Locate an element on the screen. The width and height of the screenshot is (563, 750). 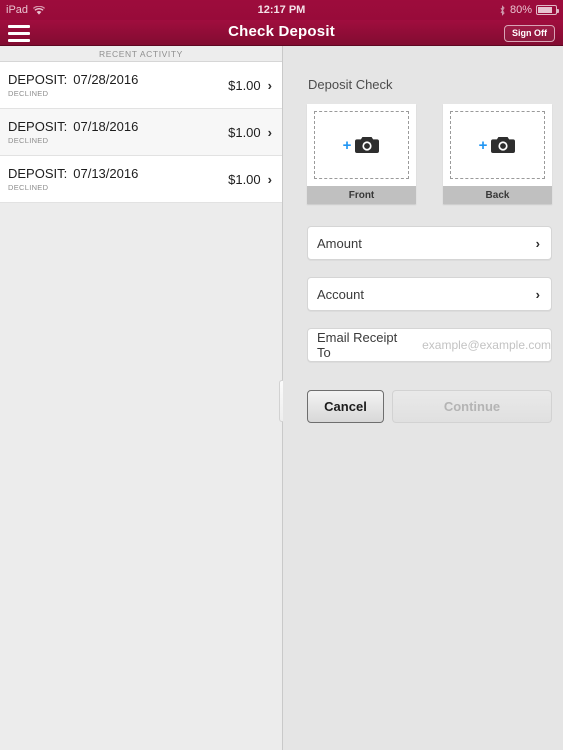
battery-percent-label: 80% is located at coordinates (520, 10).